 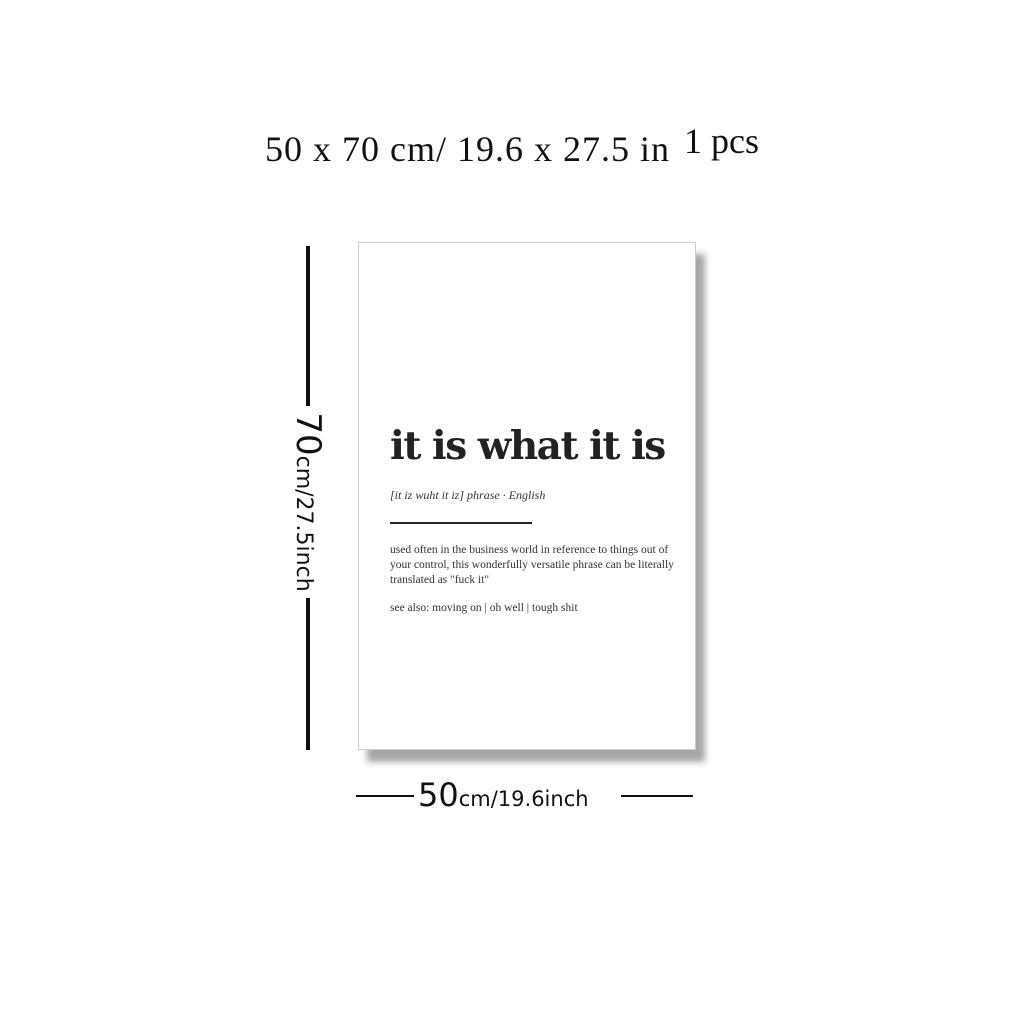 I want to click on width-dimension-line-left, so click(x=385, y=796).